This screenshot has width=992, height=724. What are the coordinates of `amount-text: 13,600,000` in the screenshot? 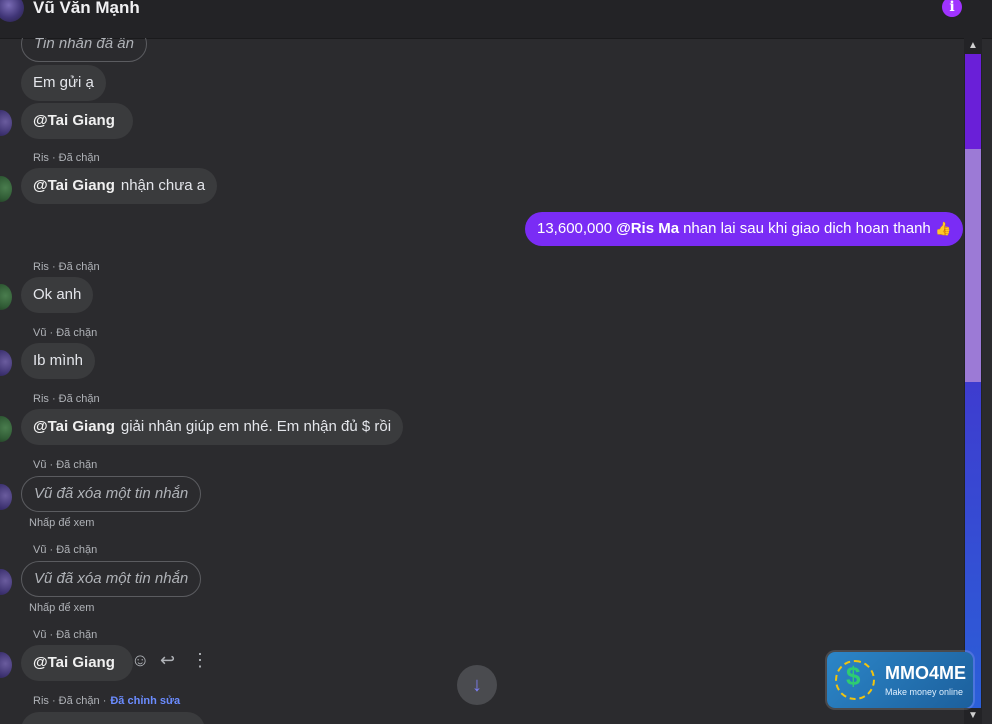 It's located at (575, 228).